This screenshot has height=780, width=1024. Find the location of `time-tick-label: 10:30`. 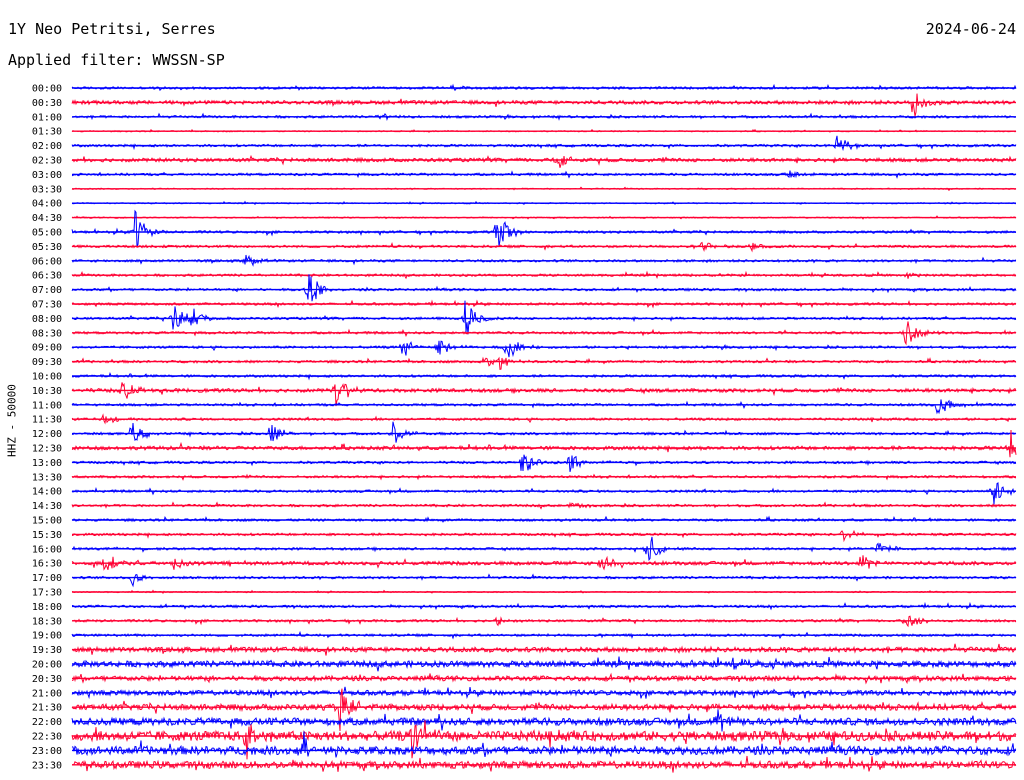

time-tick-label: 10:30 is located at coordinates (47, 391).